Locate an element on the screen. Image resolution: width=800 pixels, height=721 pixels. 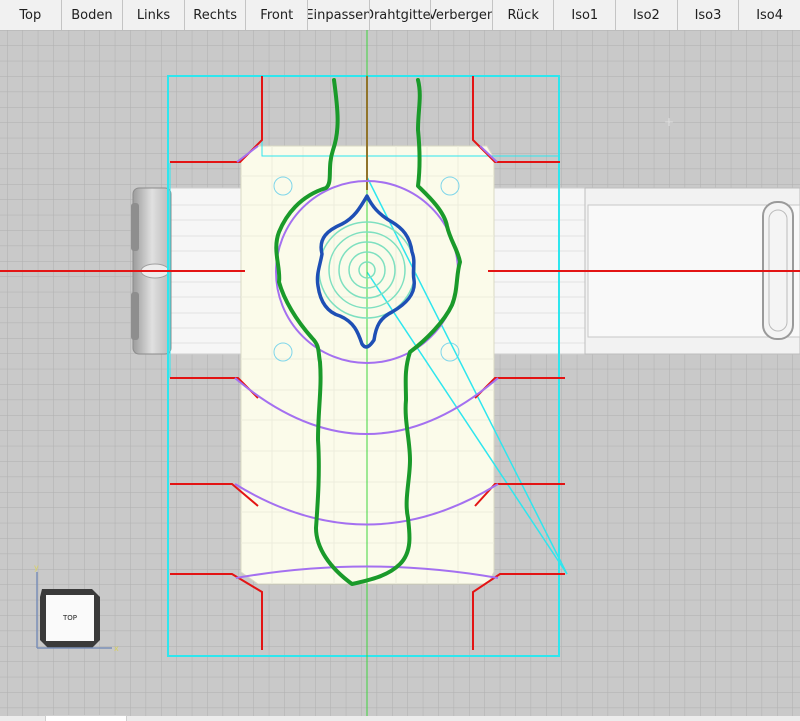
view-iso3-button: Iso3 is located at coordinates (709, 15).